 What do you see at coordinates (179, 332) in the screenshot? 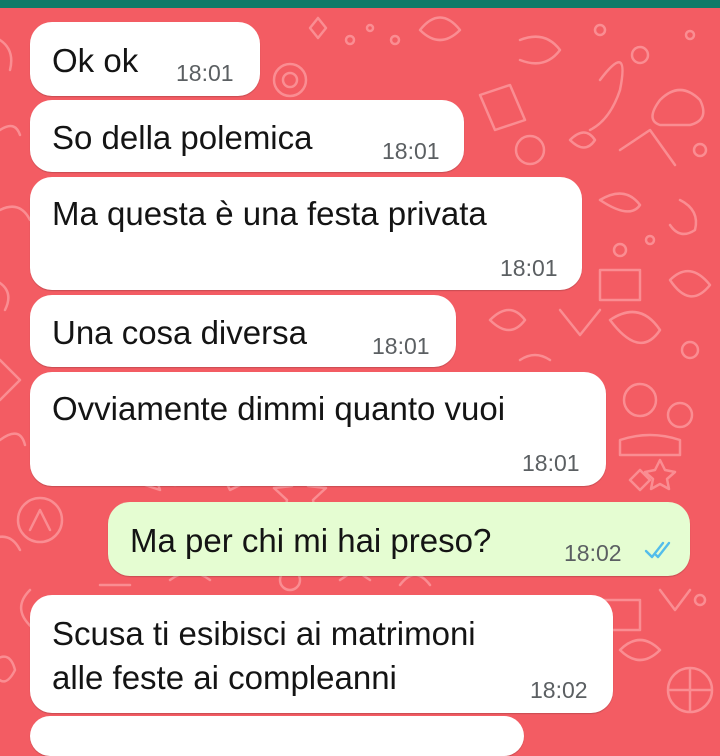
I see `message-text: Una cosa diversa` at bounding box center [179, 332].